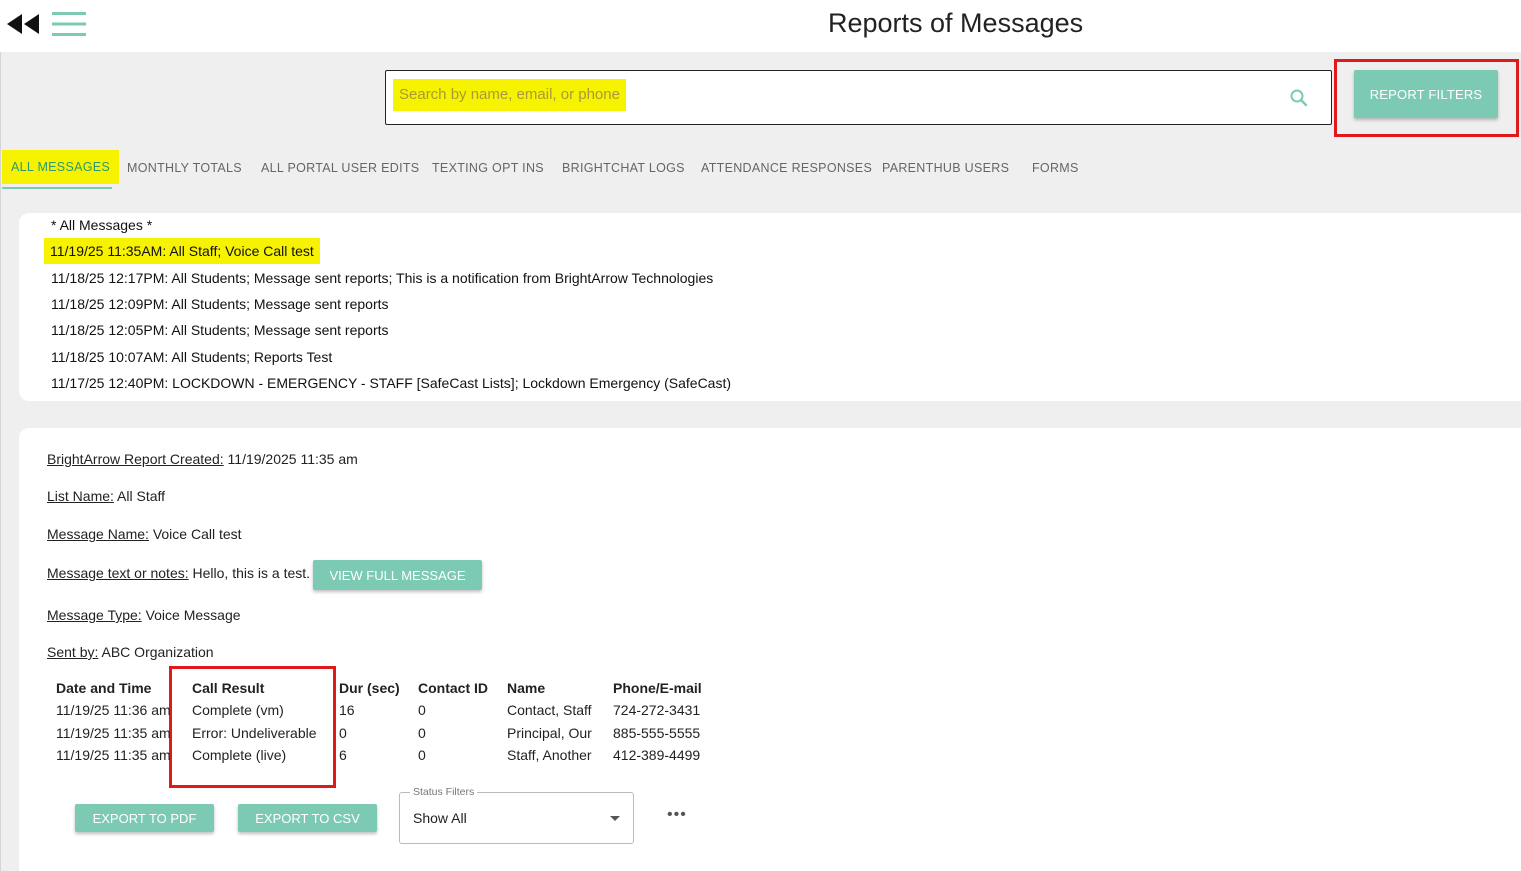 The height and width of the screenshot is (871, 1521). Describe the element at coordinates (956, 23) in the screenshot. I see `page-title: Reports of Messages` at that location.